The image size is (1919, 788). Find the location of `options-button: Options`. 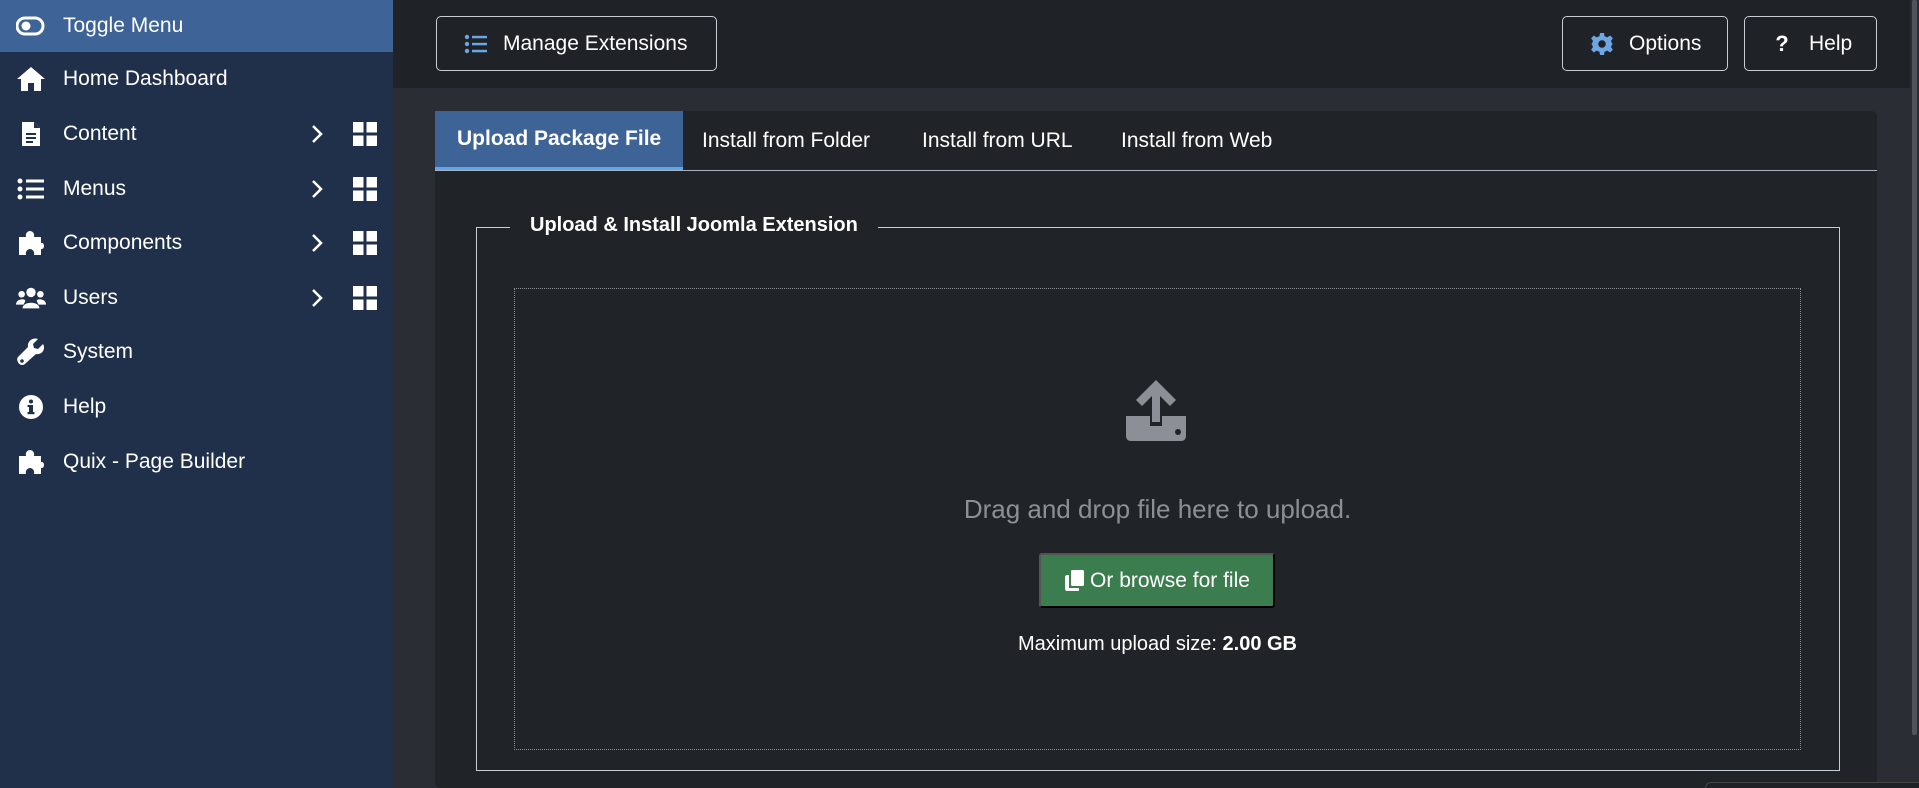

options-button: Options is located at coordinates (1645, 43).